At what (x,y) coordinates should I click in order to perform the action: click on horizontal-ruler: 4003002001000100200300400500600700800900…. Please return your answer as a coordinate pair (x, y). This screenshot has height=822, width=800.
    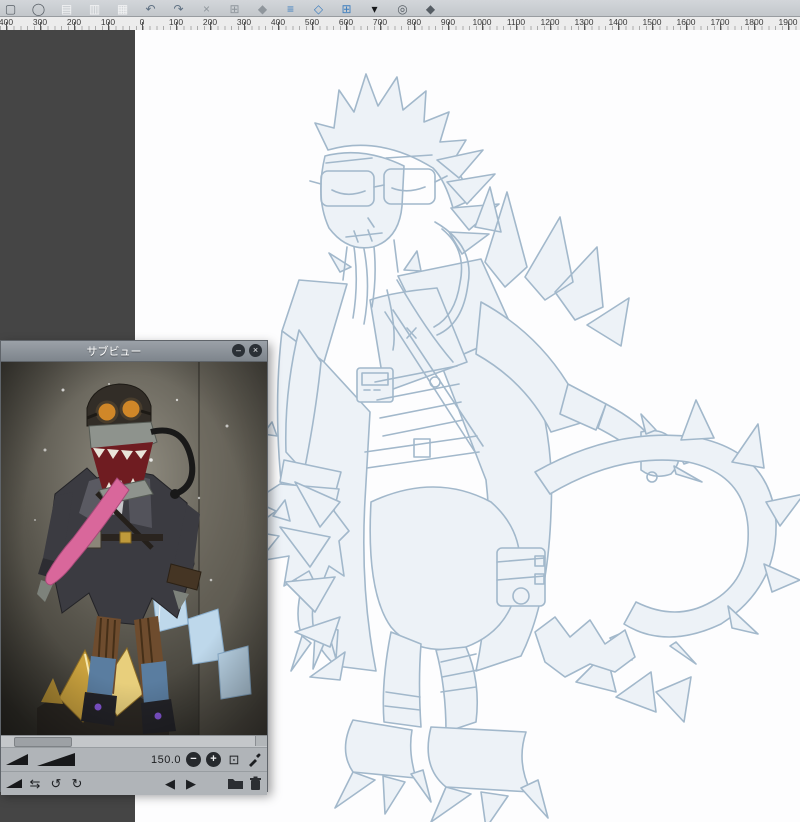
    Looking at the image, I should click on (400, 24).